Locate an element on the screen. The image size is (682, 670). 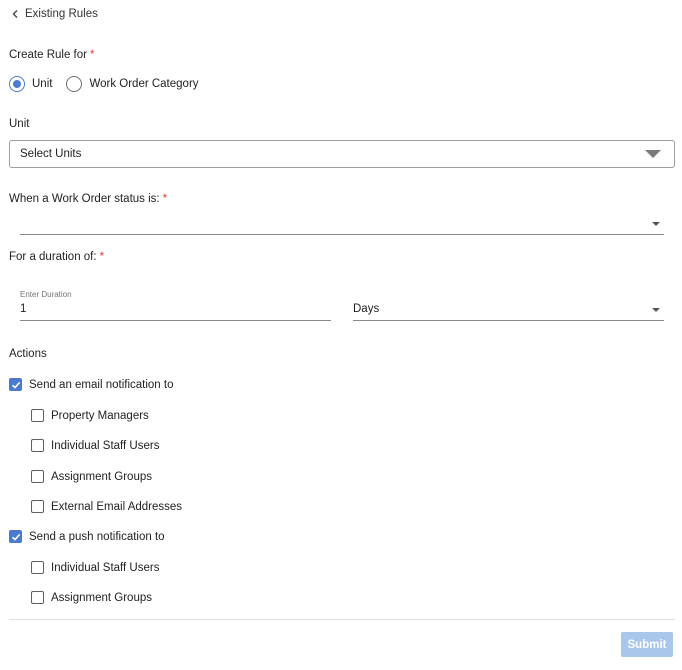
email-external-addresses-label: External Email Addresses is located at coordinates (117, 506).